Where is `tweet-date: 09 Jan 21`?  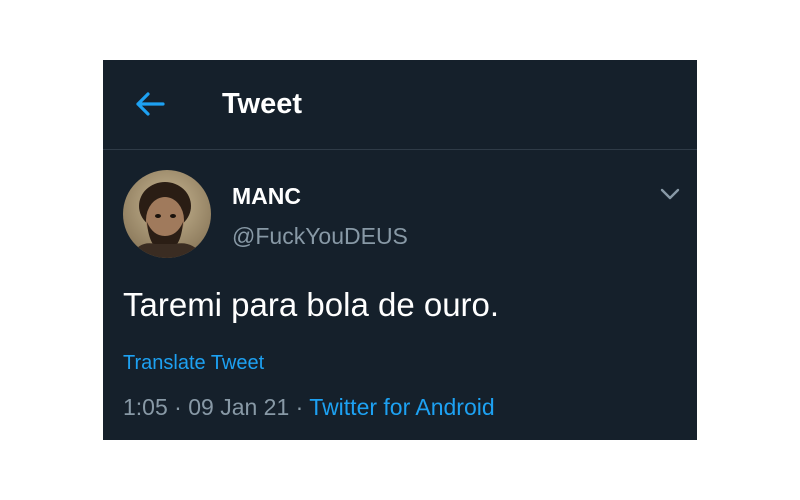
tweet-date: 09 Jan 21 is located at coordinates (239, 407).